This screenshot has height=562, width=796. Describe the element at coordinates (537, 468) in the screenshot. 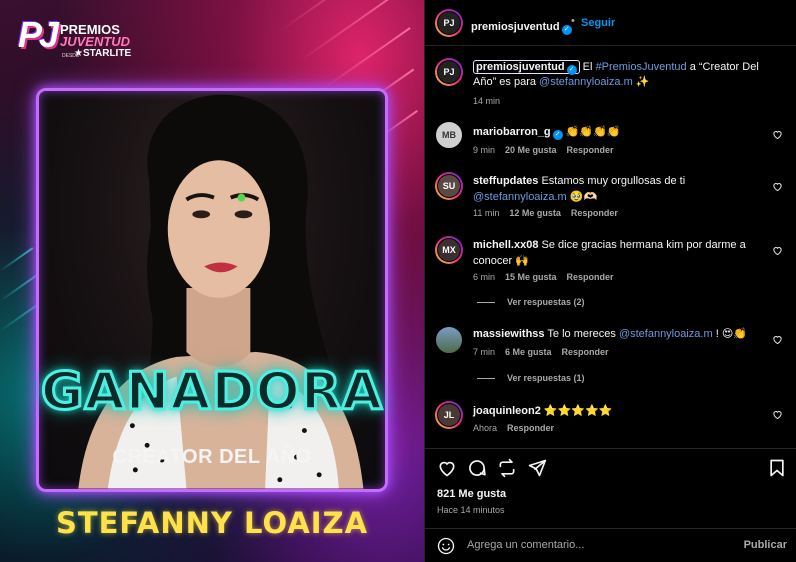

I see `share-icon` at that location.